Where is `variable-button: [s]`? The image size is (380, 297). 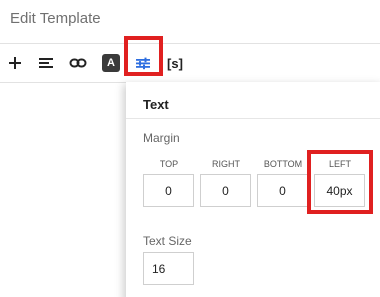 variable-button: [s] is located at coordinates (175, 63).